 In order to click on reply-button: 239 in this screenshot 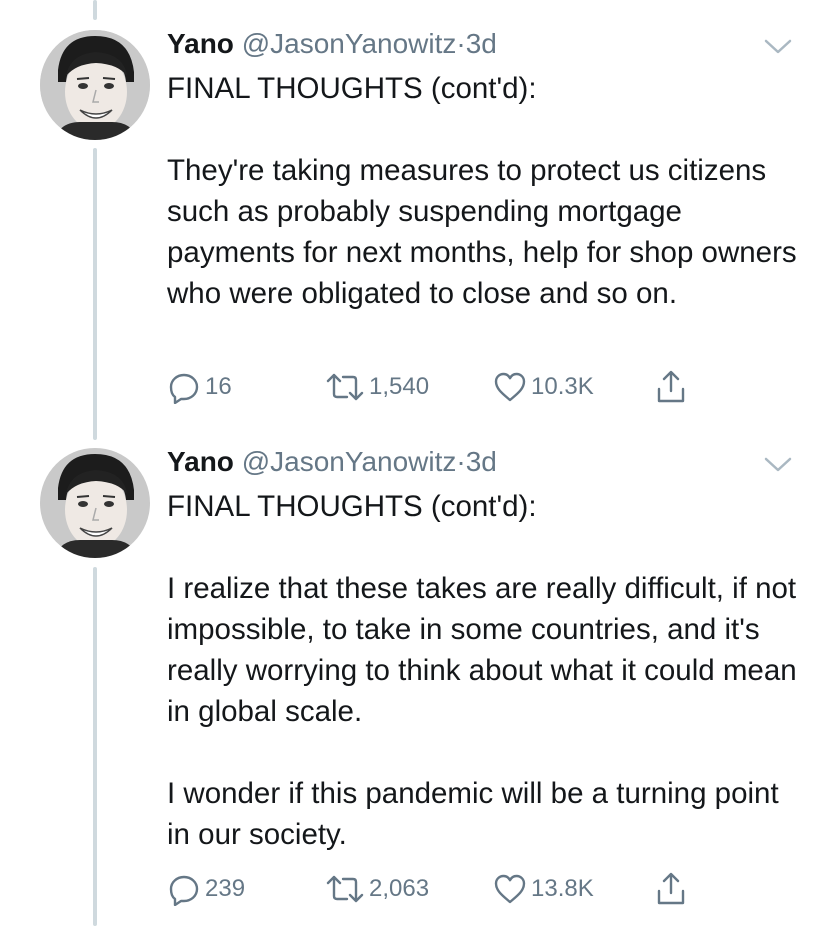, I will do `click(206, 889)`.